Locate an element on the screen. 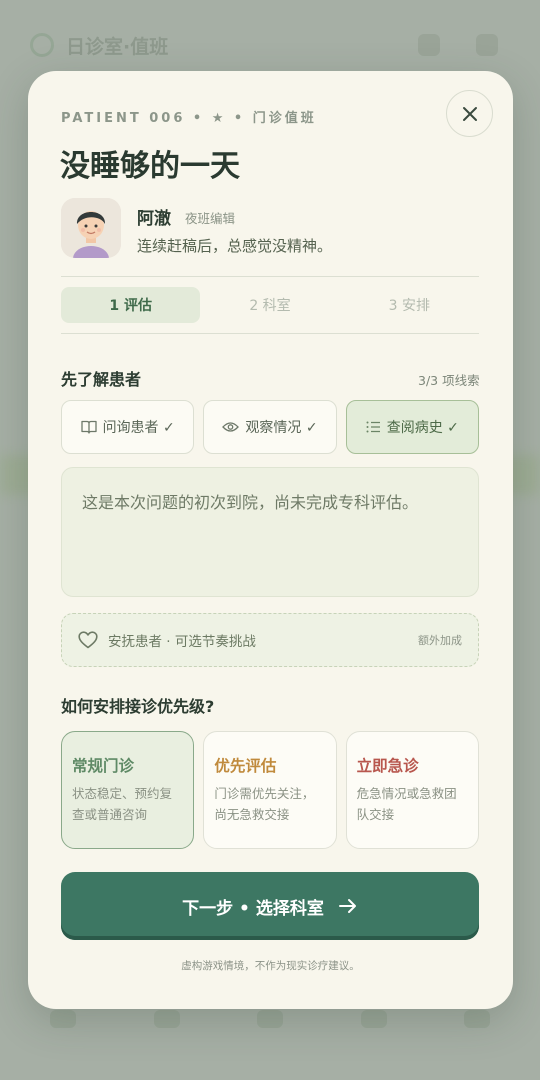 Image resolution: width=540 pixels, height=1080 pixels. clue-info-box: 这是本次问题的初次到院，尚未完成专科评估。 is located at coordinates (270, 532).